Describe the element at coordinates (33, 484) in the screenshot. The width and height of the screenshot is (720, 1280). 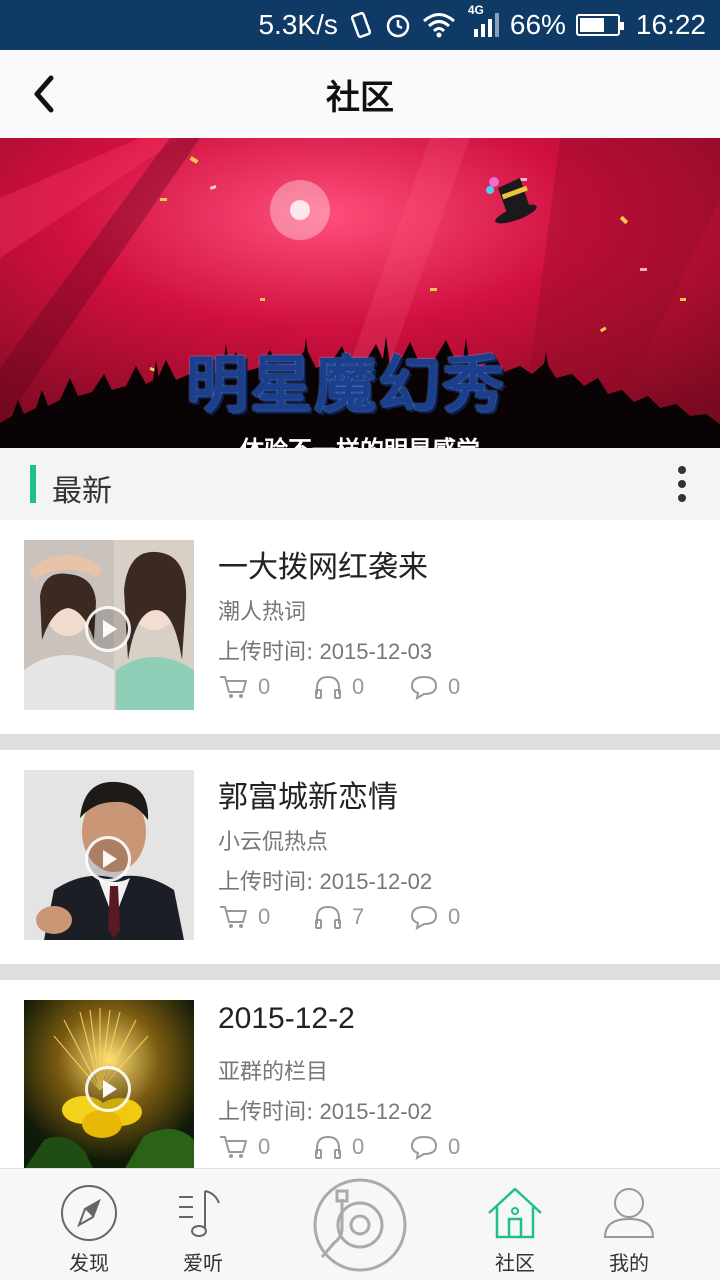
I see `section-accent-bar` at that location.